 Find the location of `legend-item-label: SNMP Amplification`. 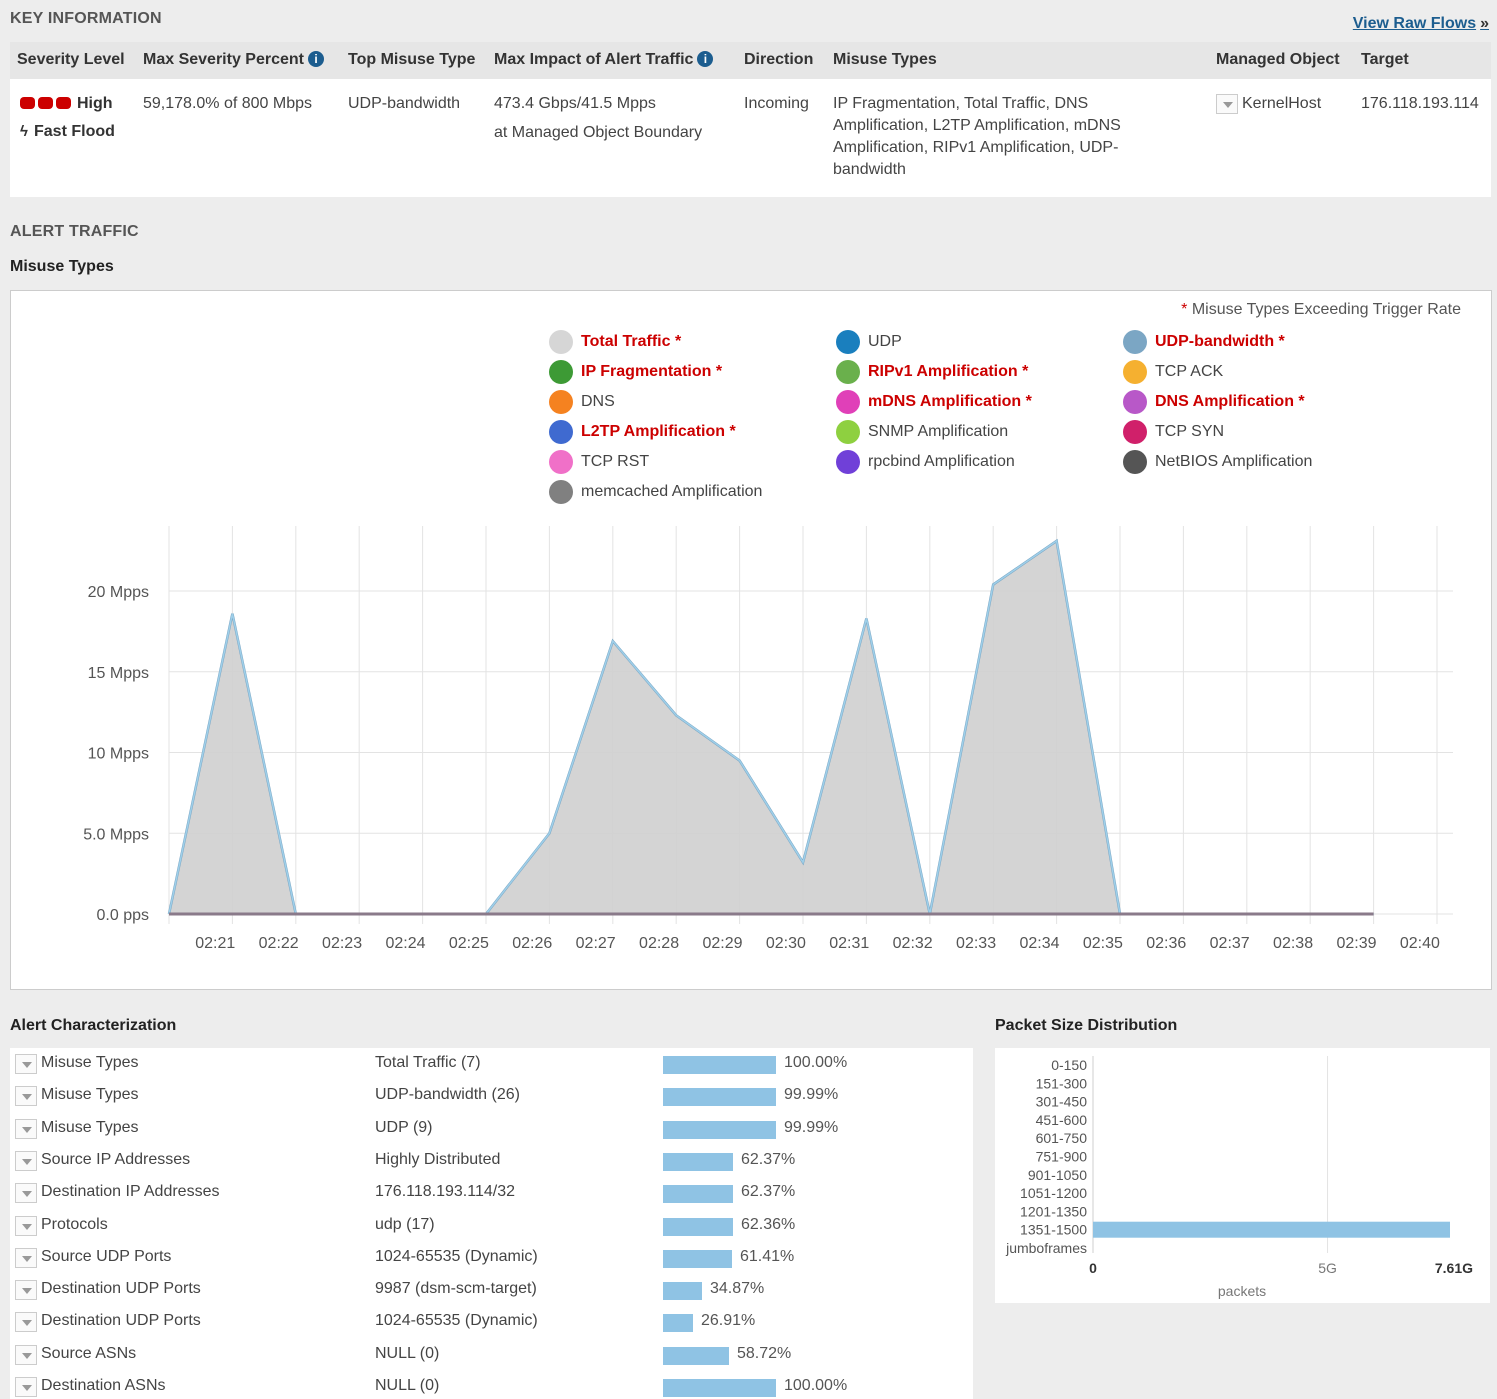

legend-item-label: SNMP Amplification is located at coordinates (938, 431).